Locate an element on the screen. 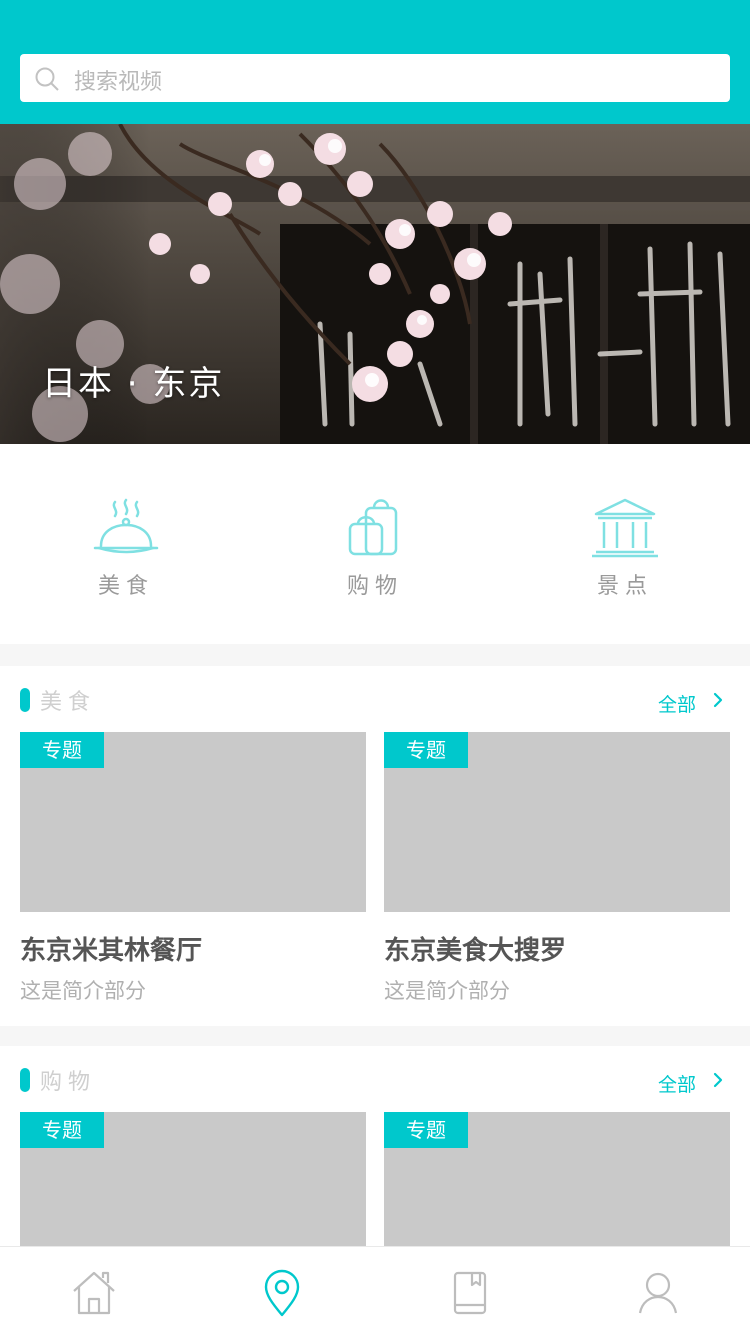 This screenshot has width=750, height=1335. book-icon is located at coordinates (470, 1296).